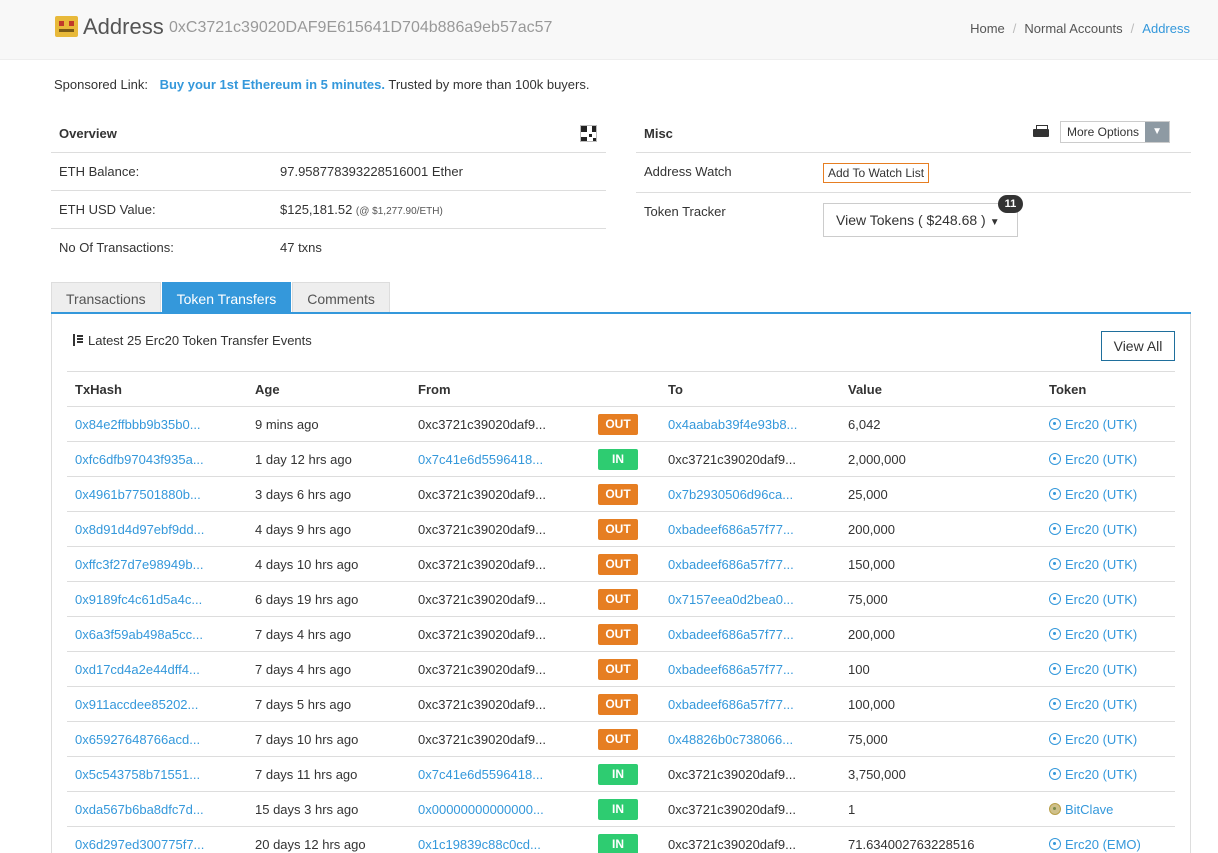 Image resolution: width=1218 pixels, height=853 pixels. I want to click on token-tracker-label: Token Tracker, so click(685, 211).